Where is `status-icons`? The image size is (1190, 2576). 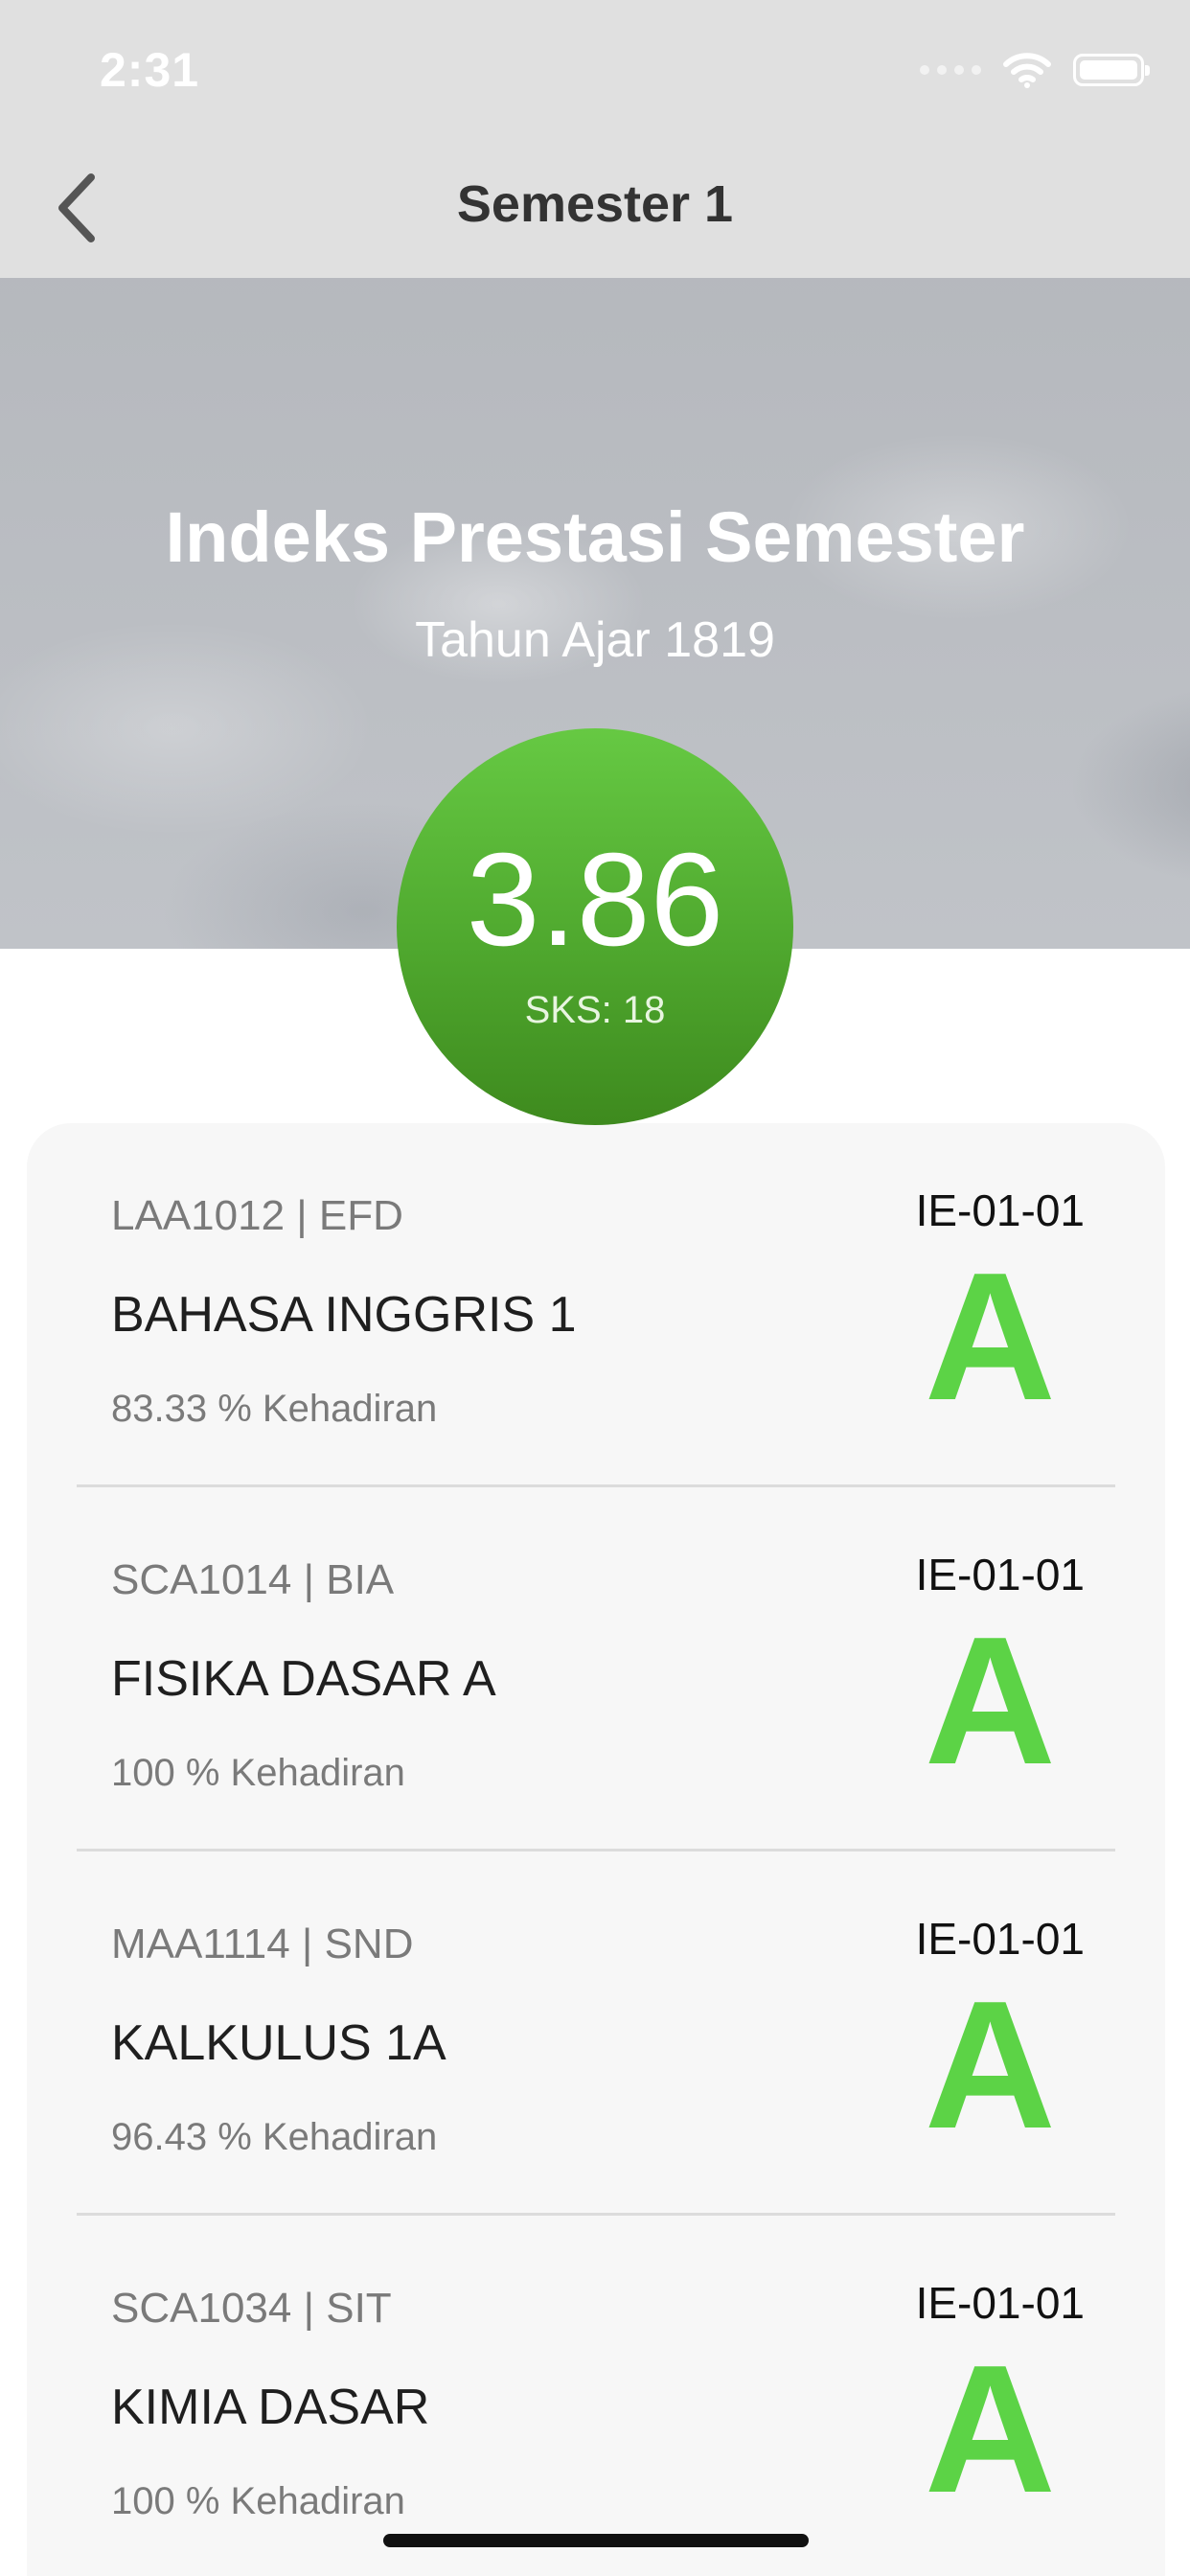 status-icons is located at coordinates (1035, 70).